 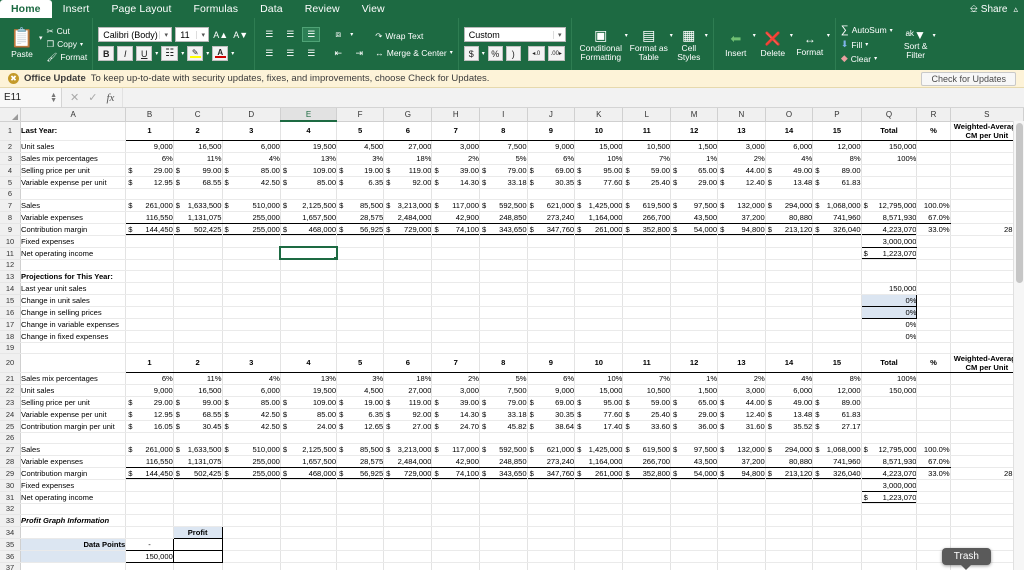 What do you see at coordinates (551, 473) in the screenshot?
I see `cell-J29: 347,760` at bounding box center [551, 473].